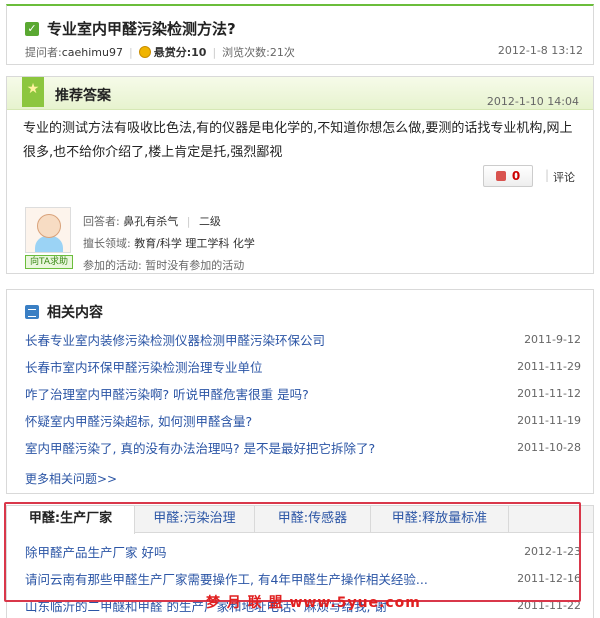  What do you see at coordinates (144, 52) in the screenshot?
I see `coin-icon` at bounding box center [144, 52].